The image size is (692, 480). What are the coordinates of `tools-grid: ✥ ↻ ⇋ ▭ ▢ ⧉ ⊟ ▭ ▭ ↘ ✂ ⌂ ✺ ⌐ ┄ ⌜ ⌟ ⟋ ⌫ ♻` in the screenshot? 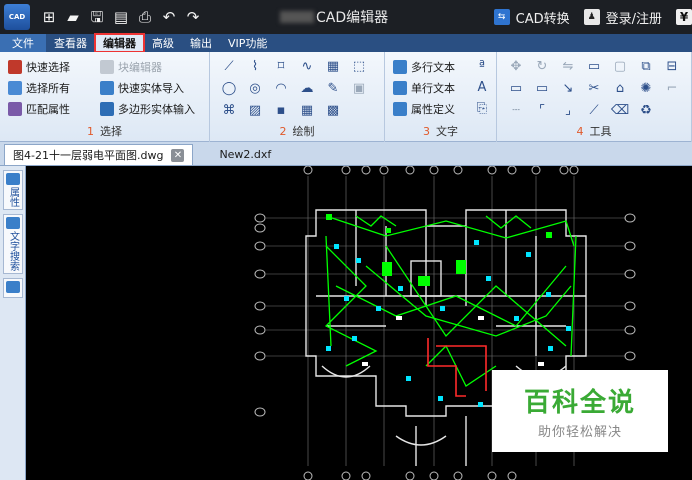 It's located at (595, 88).